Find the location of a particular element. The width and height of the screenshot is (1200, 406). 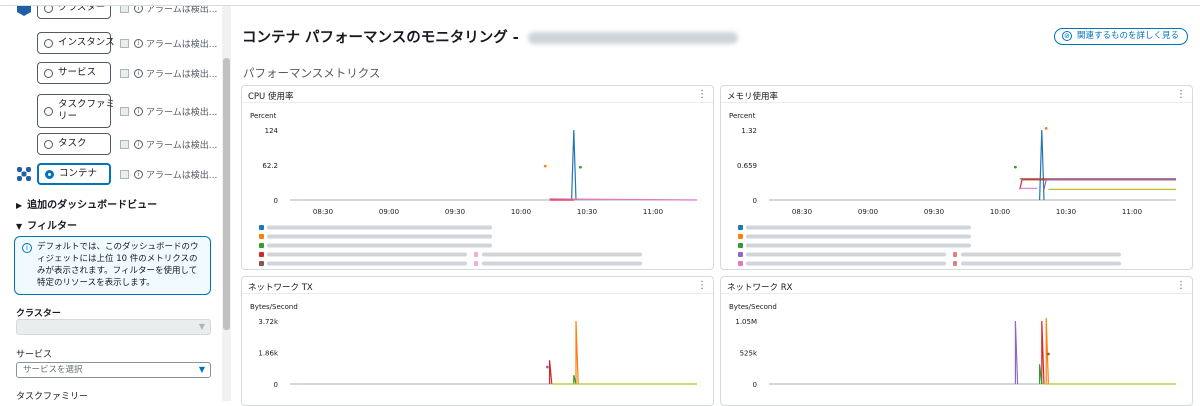

node-label: タスク is located at coordinates (72, 143).